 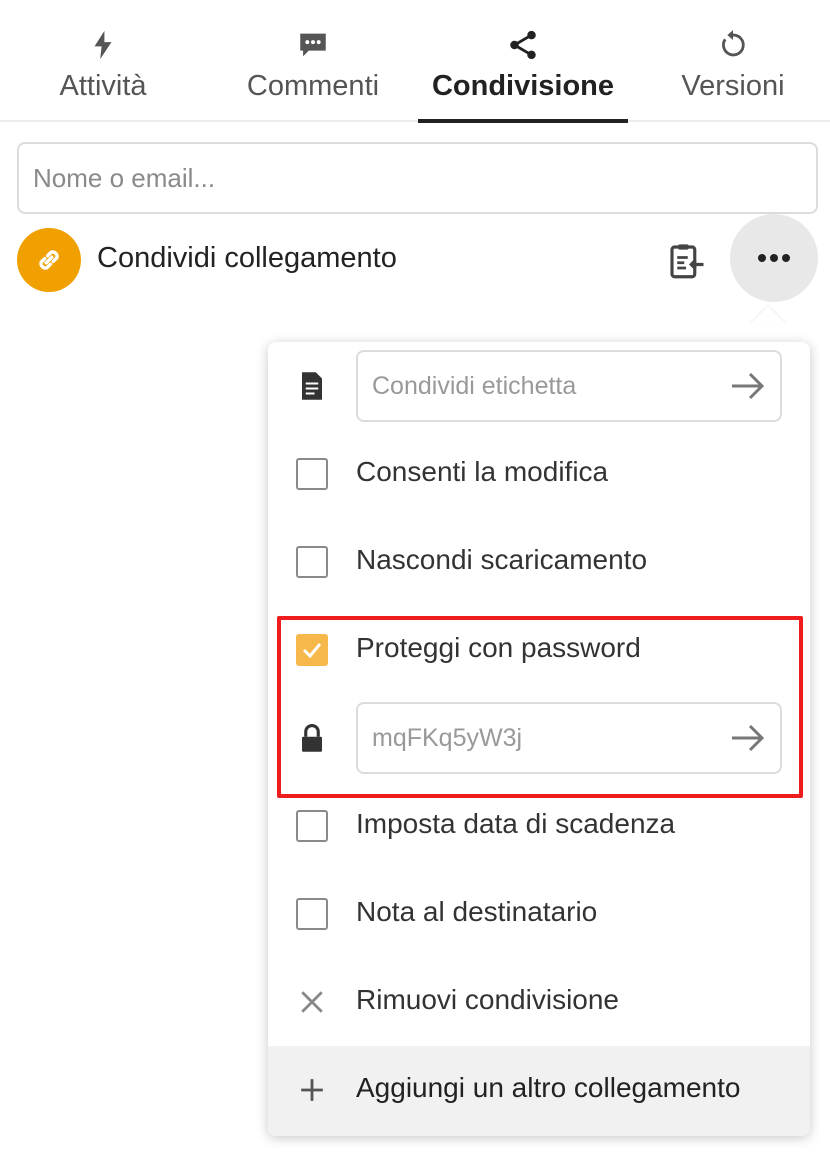 I want to click on tab-sharing: Condivisione, so click(x=523, y=61).